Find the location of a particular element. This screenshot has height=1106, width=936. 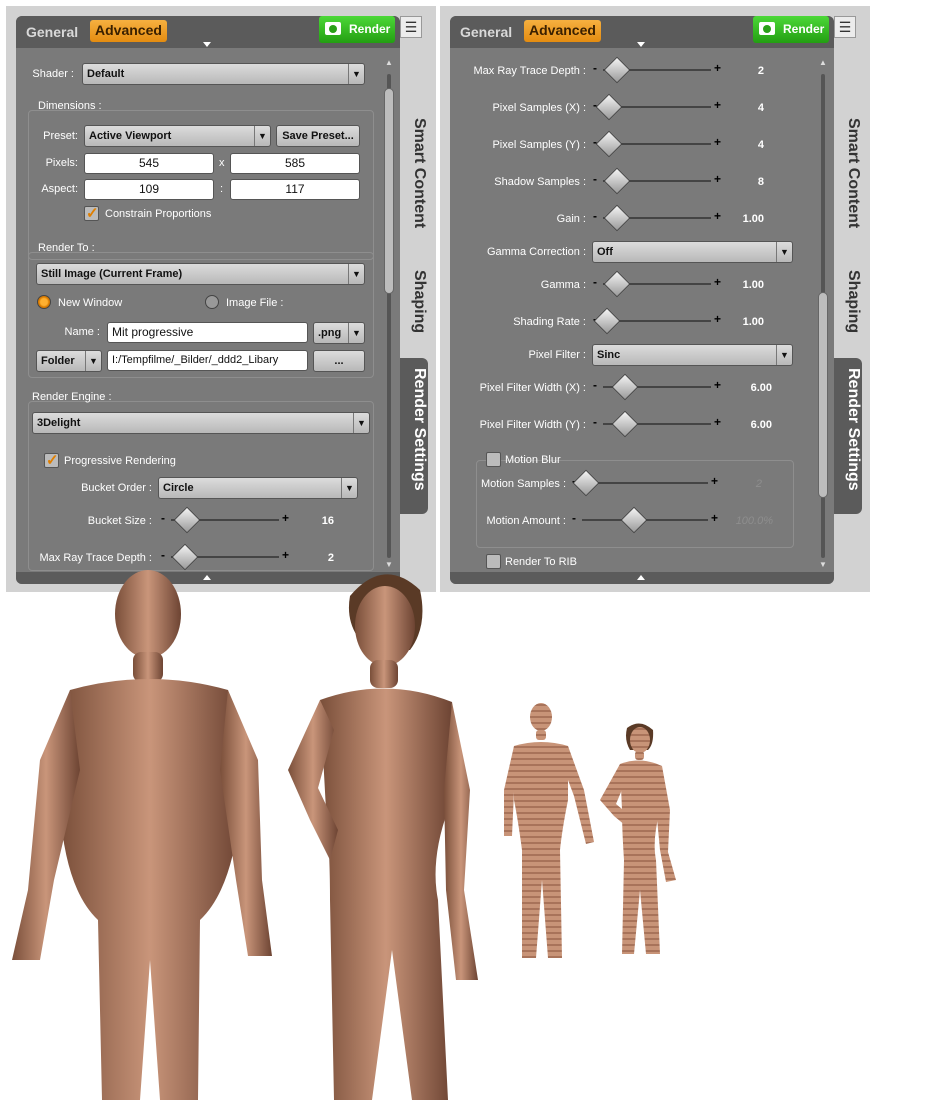

aspect-height-input: 117 is located at coordinates (295, 189).